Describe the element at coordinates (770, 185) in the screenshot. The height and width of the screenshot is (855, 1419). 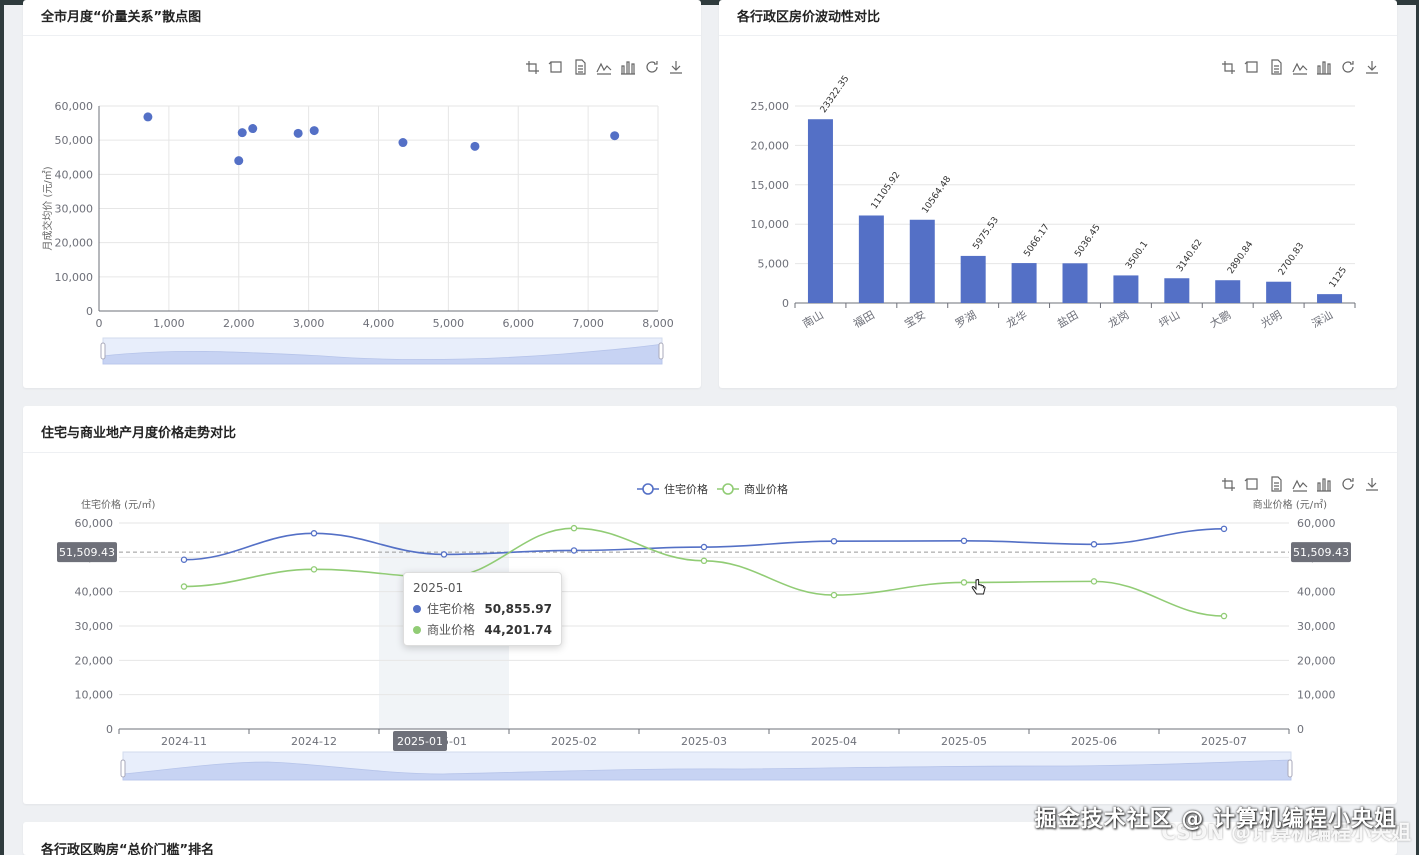
I see `y-tick-label: 15,000` at that location.